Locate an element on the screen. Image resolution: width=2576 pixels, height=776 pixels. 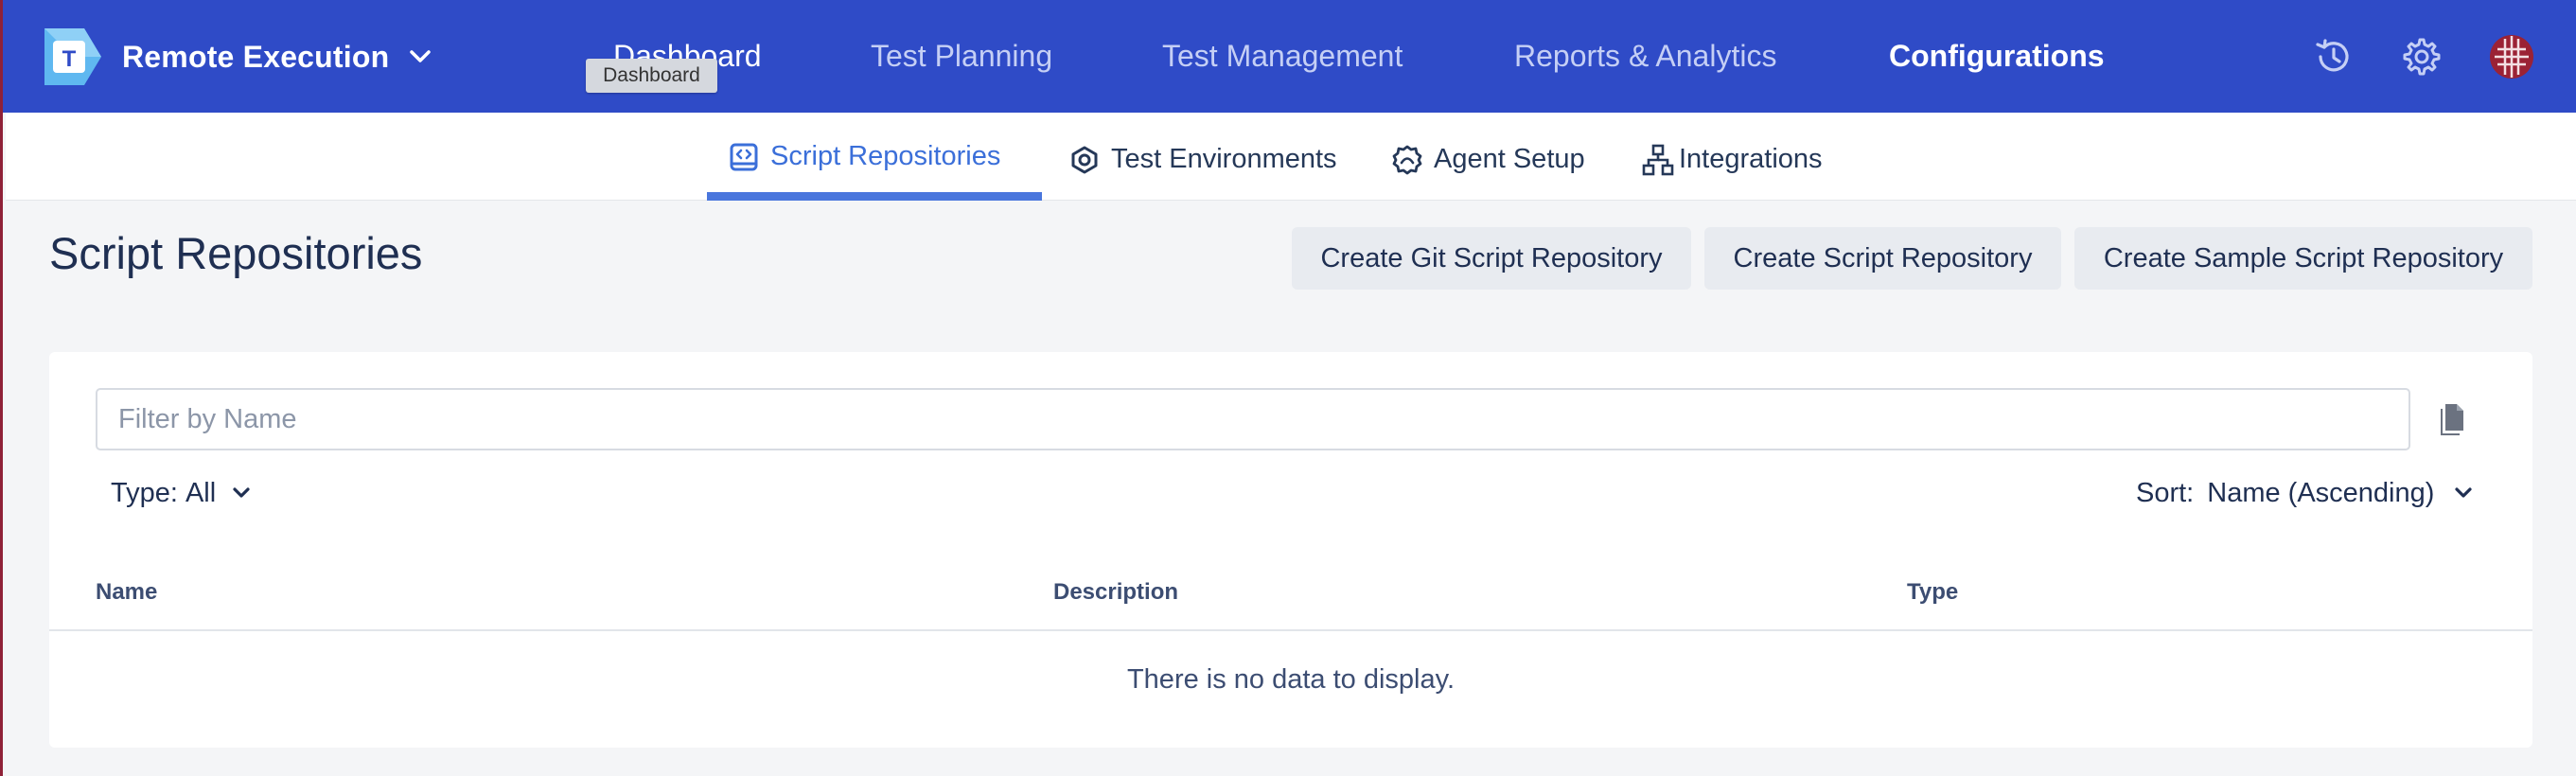
tab-label: Agent Setup is located at coordinates (1509, 159).